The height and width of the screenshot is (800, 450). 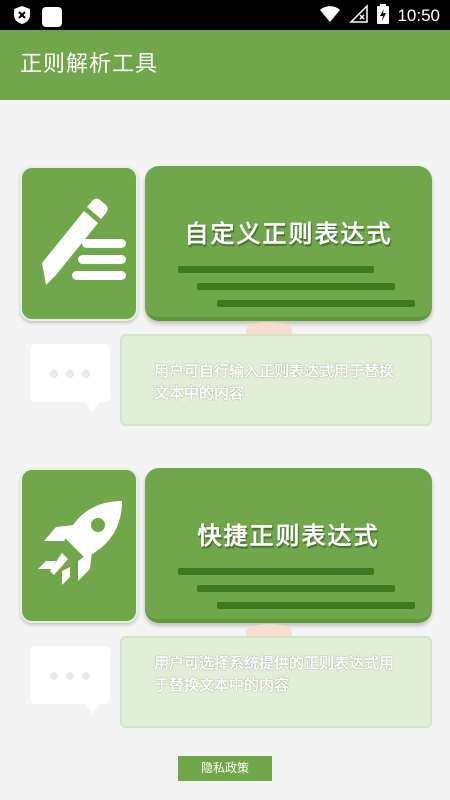 I want to click on battery-charging-icon, so click(x=383, y=16).